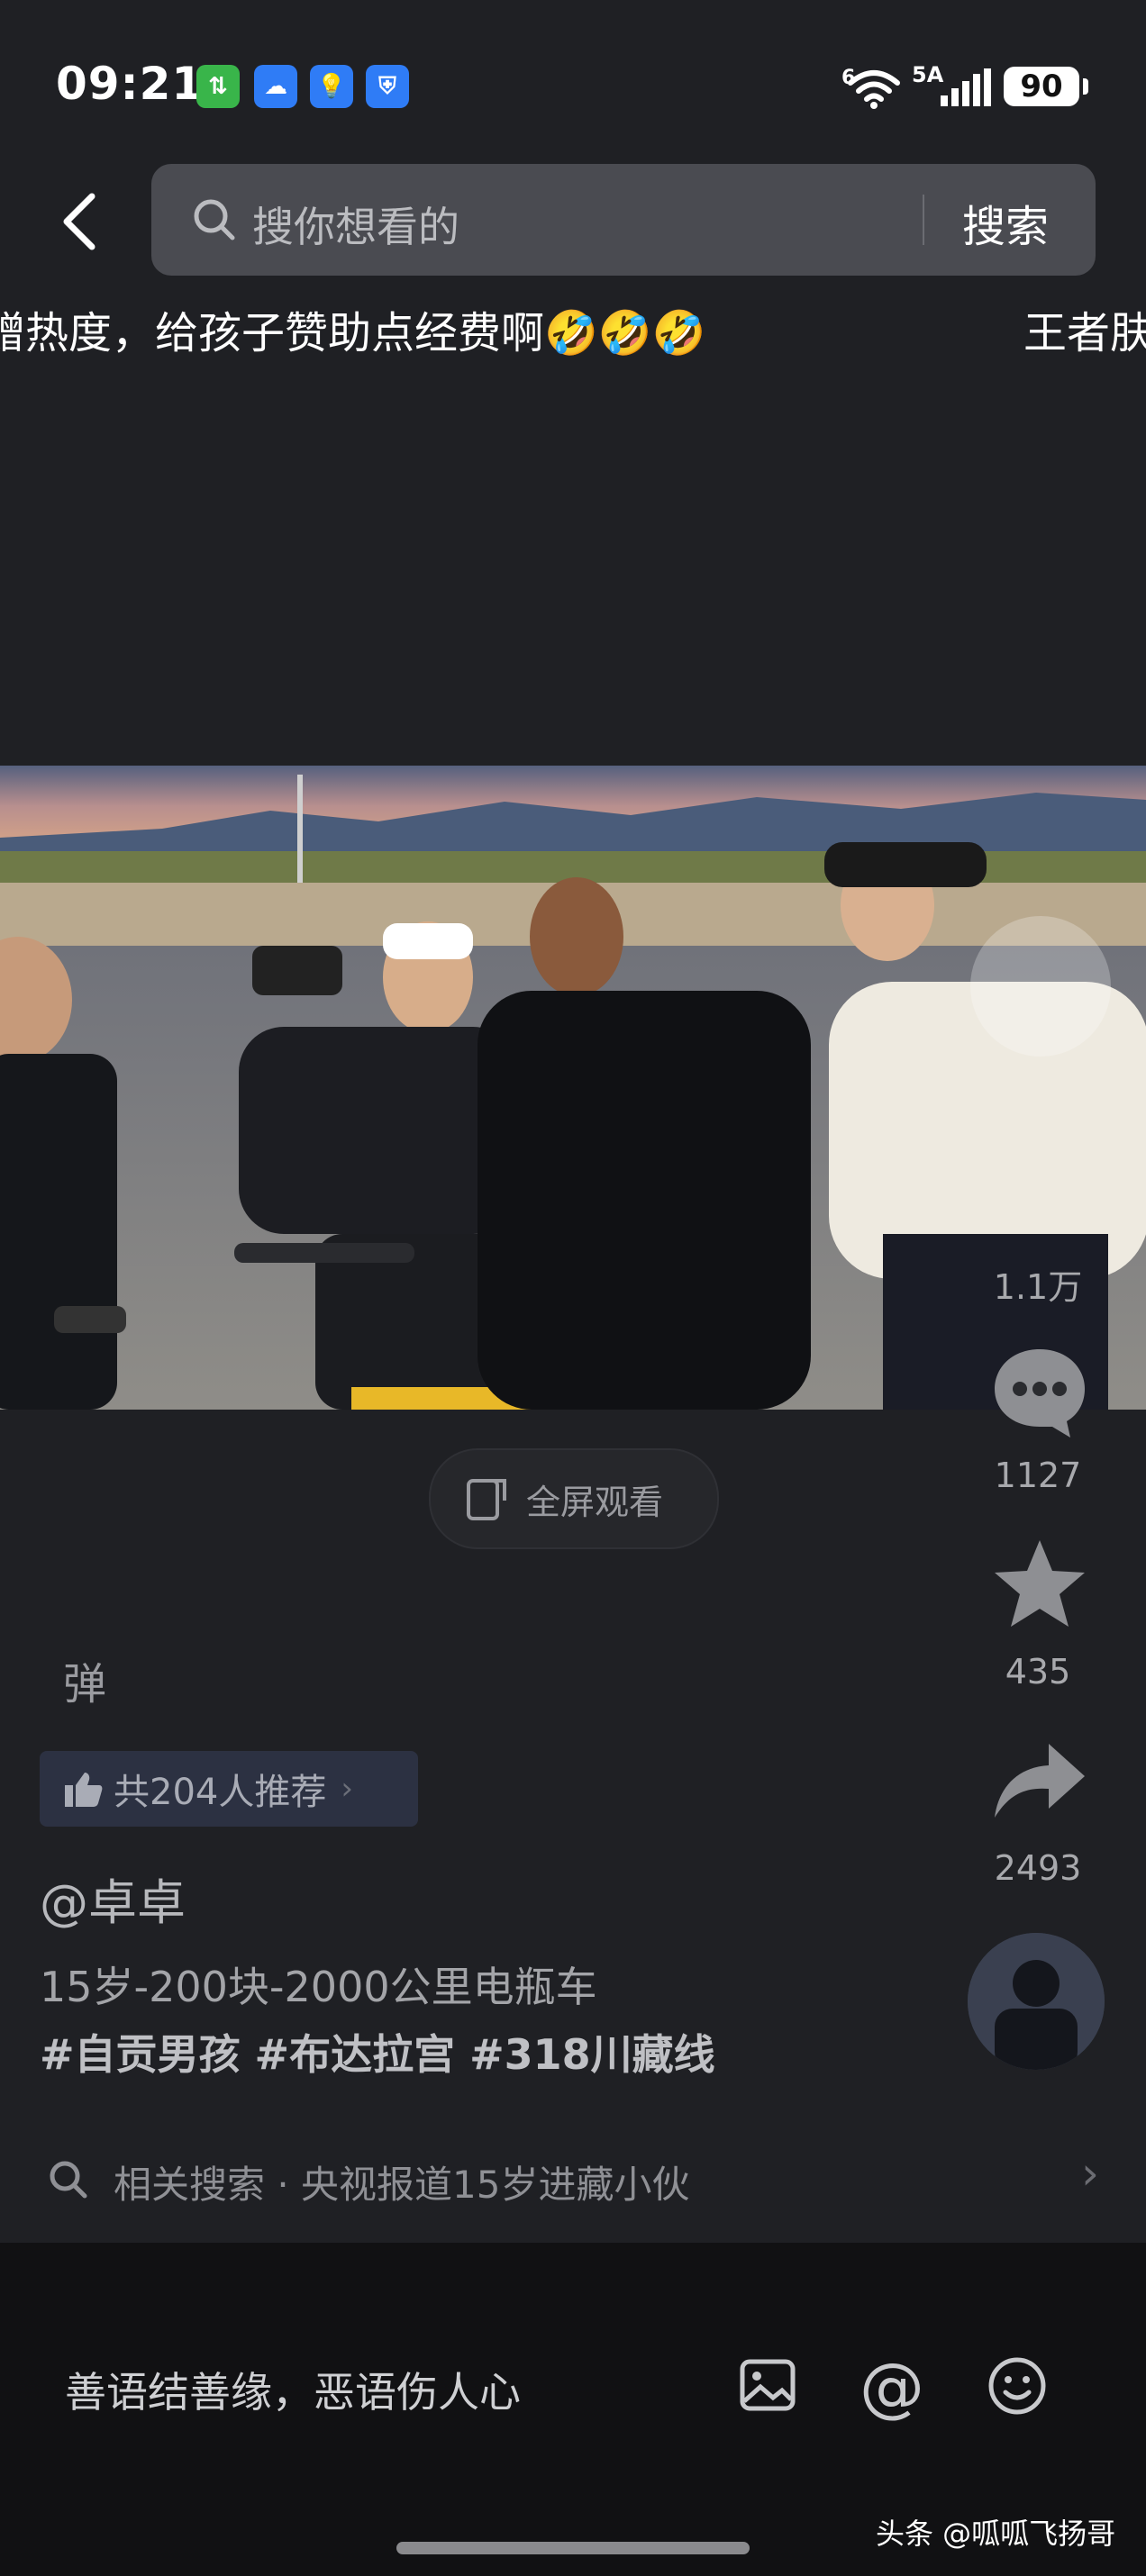 Image resolution: width=1146 pixels, height=2576 pixels. I want to click on battery-indicator: 90, so click(1046, 86).